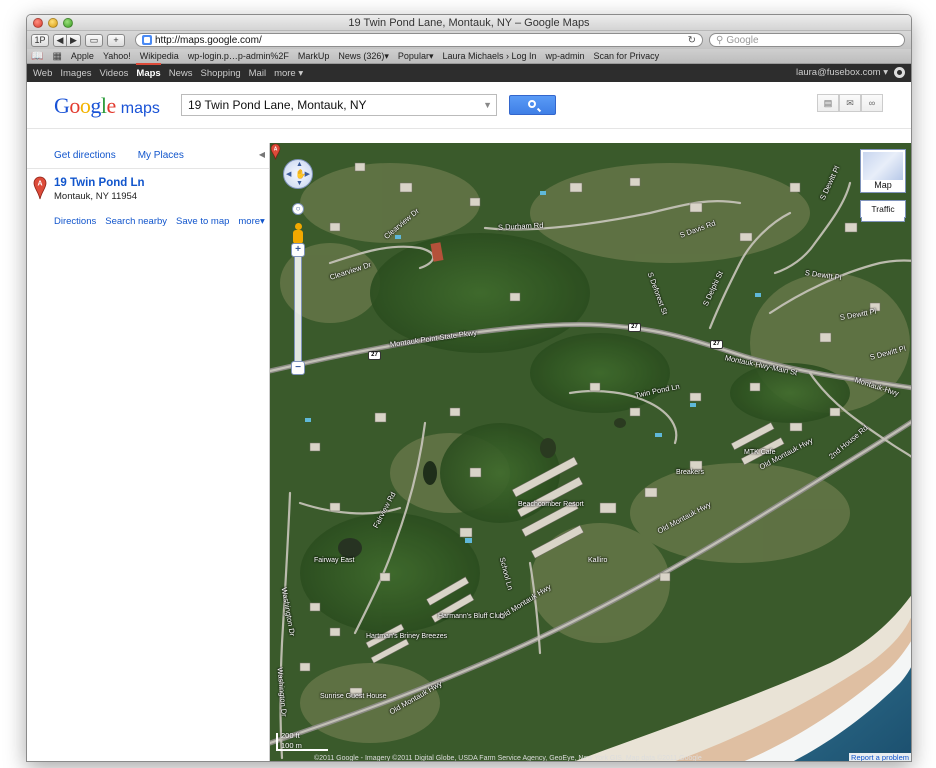 Image resolution: width=936 pixels, height=768 pixels. What do you see at coordinates (487, 105) in the screenshot?
I see `chevron-down-icon: ▼` at bounding box center [487, 105].